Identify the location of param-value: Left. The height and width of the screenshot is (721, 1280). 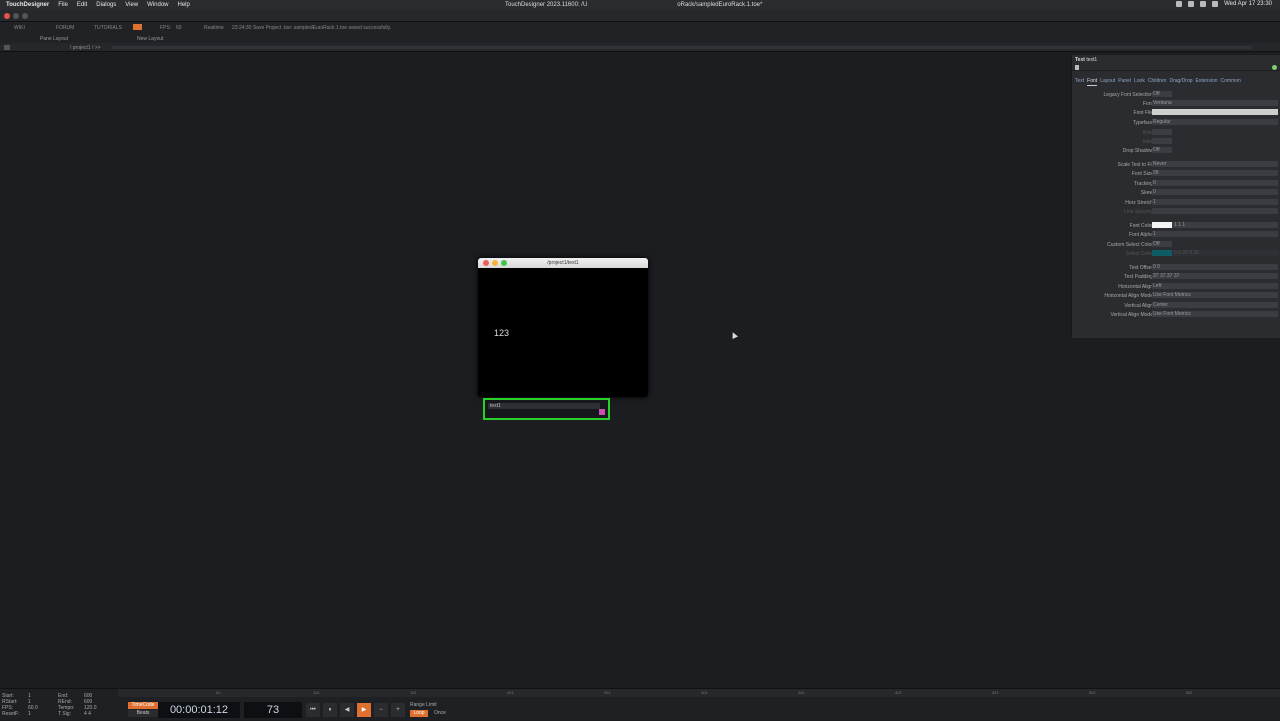
(1215, 286).